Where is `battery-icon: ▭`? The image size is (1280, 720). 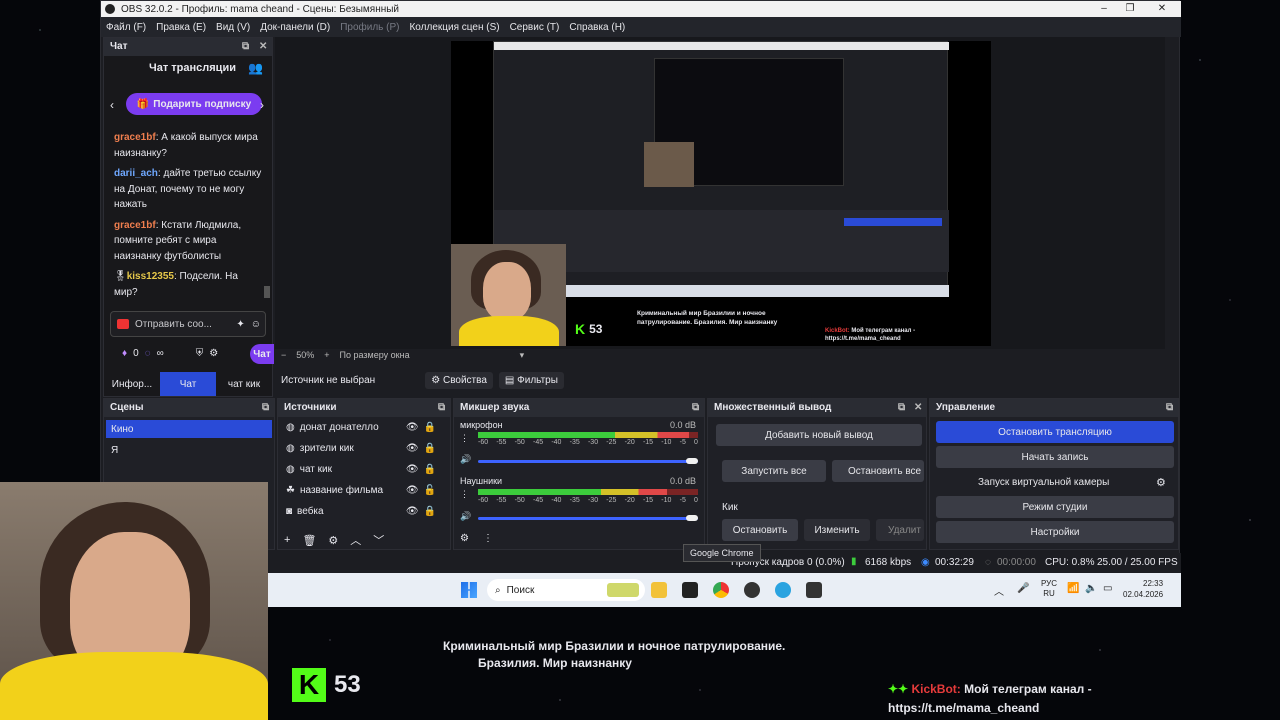 battery-icon: ▭ is located at coordinates (1107, 588).